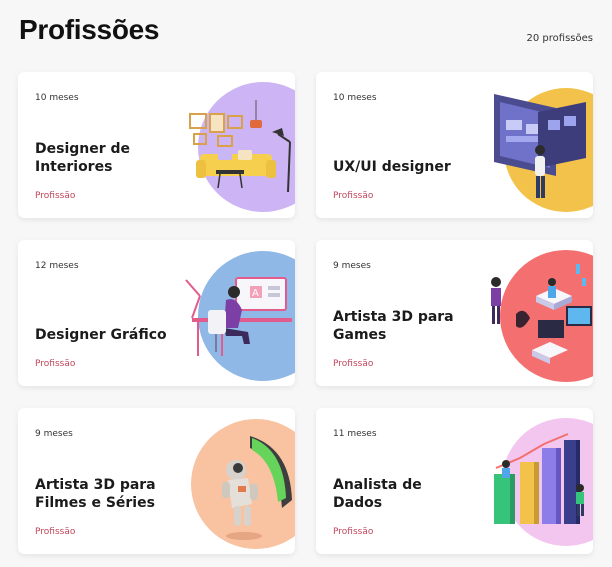 Image resolution: width=612 pixels, height=567 pixels. What do you see at coordinates (236, 481) in the screenshot?
I see `3d-films-illustration` at bounding box center [236, 481].